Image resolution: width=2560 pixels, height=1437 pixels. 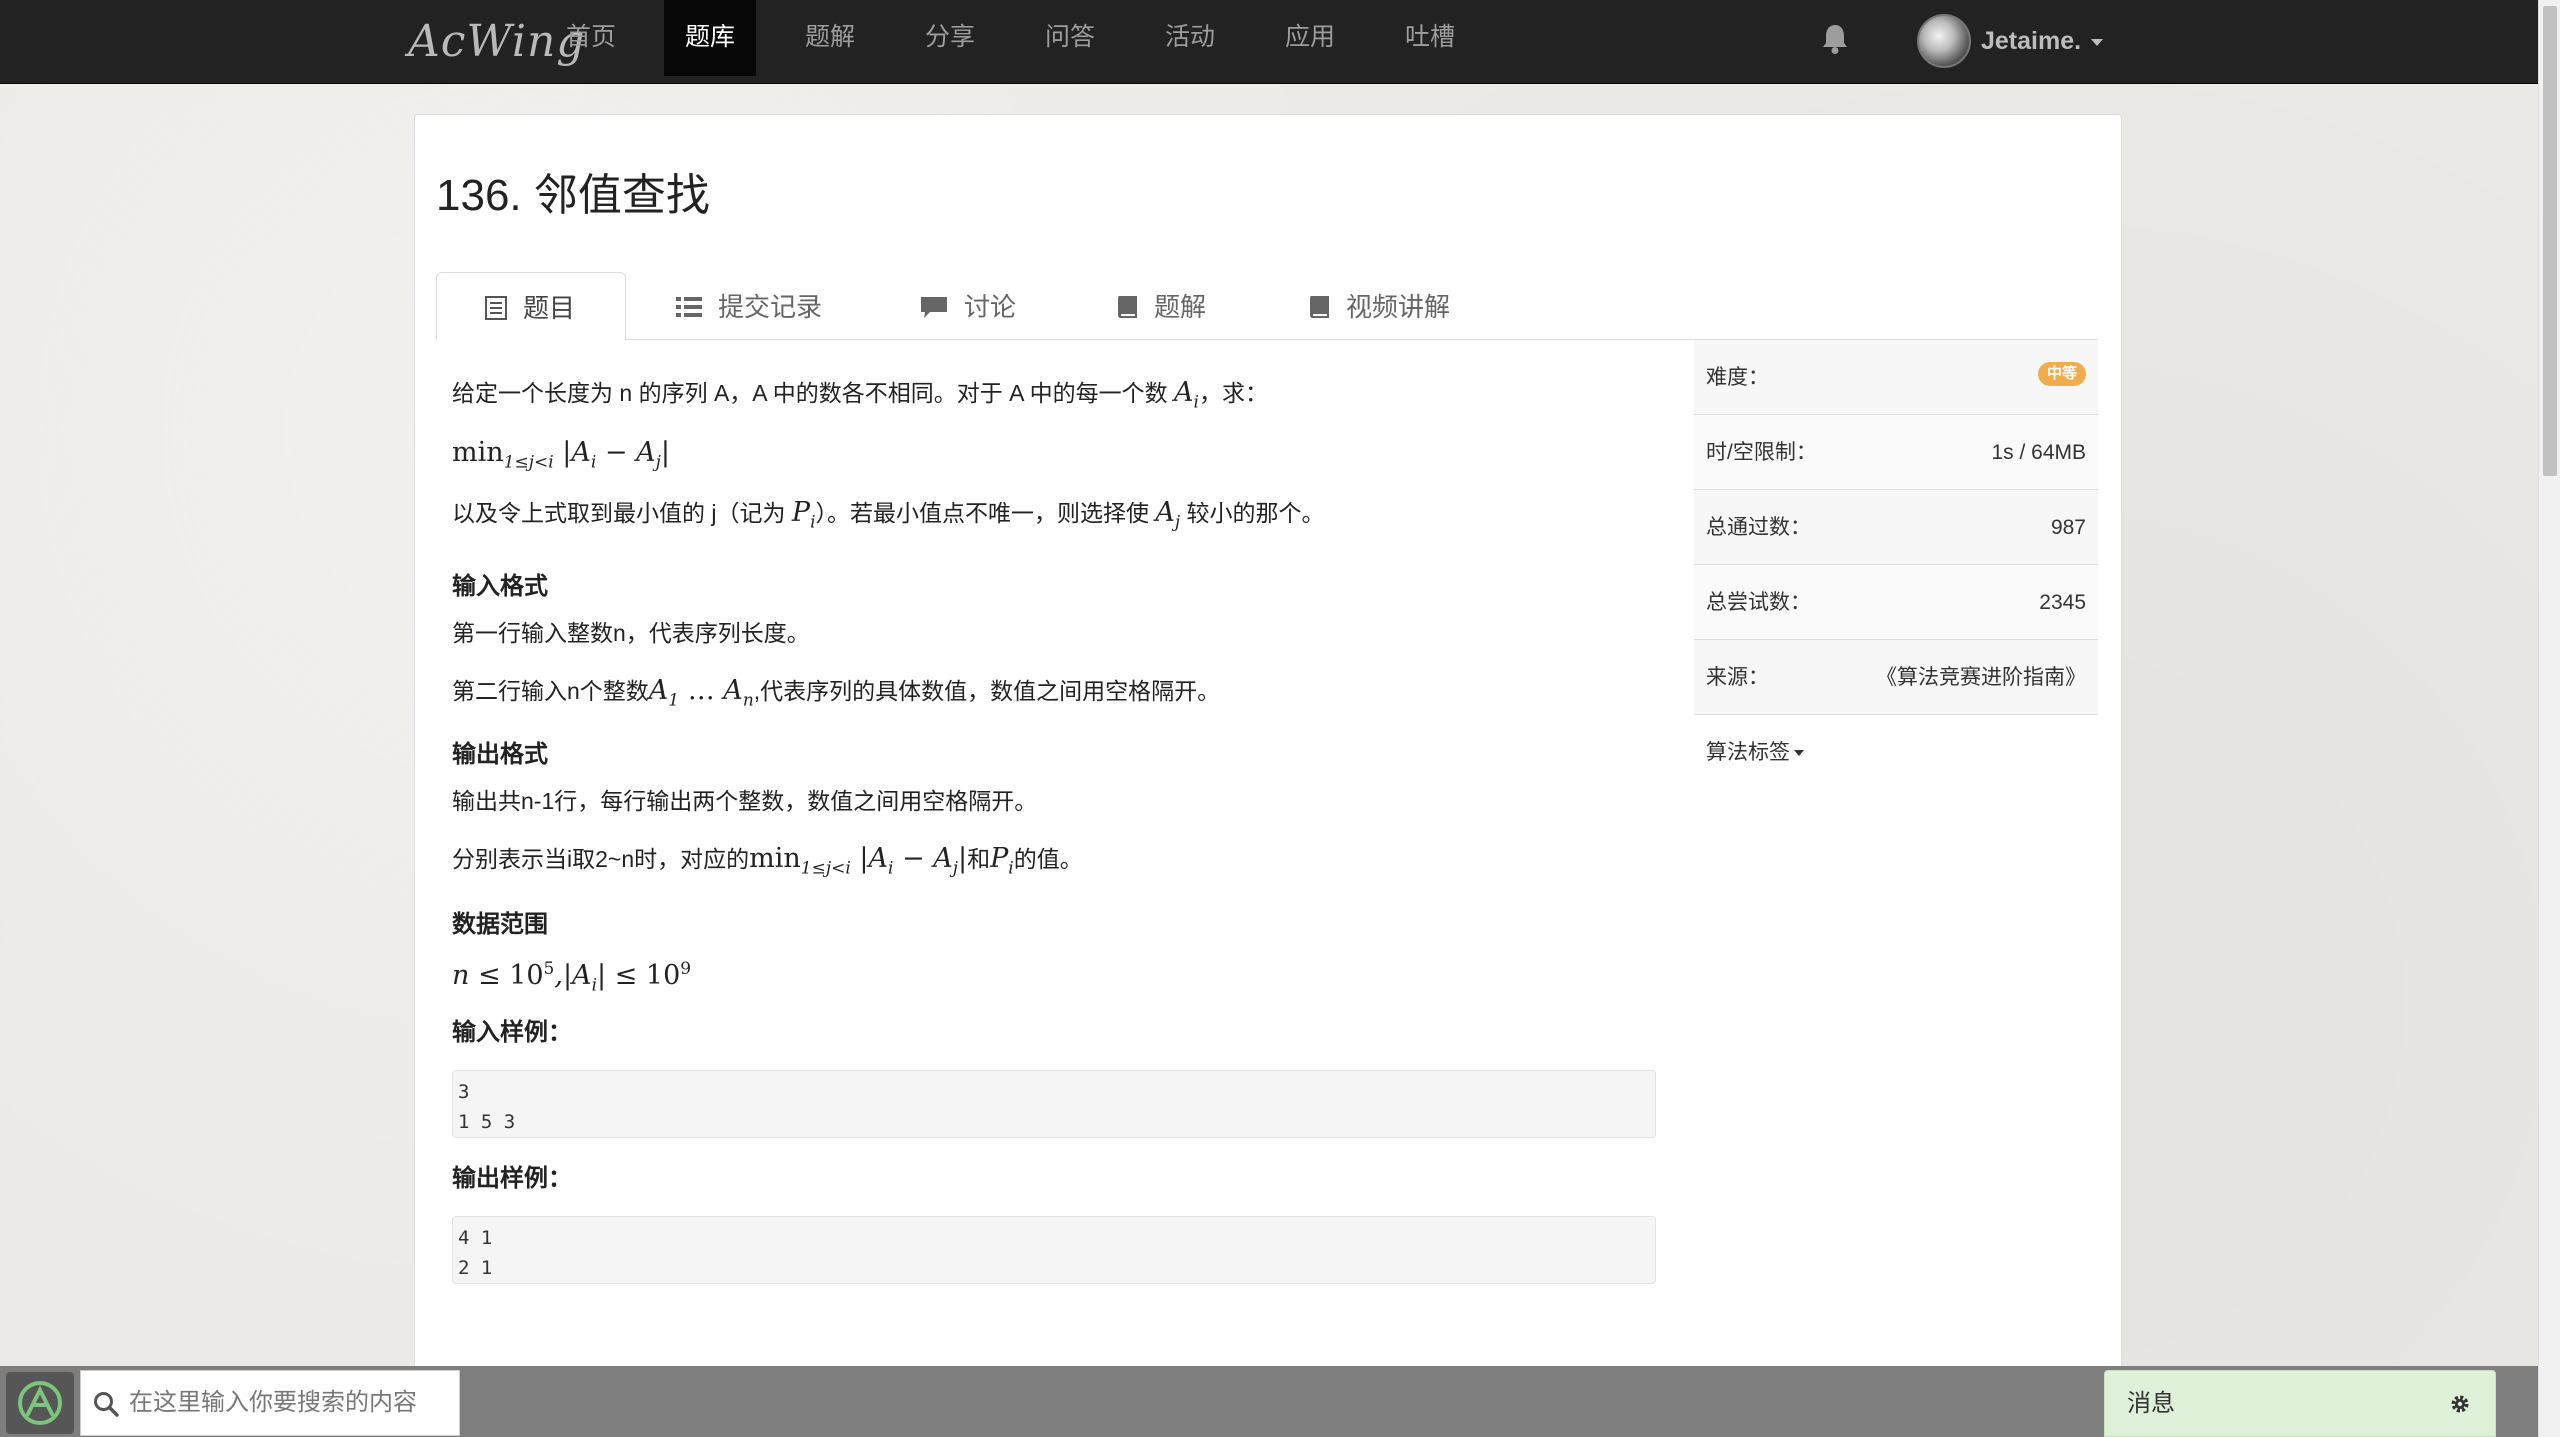 I want to click on statement-formula: min1≤j<i |Ai − Aj|, so click(x=561, y=455).